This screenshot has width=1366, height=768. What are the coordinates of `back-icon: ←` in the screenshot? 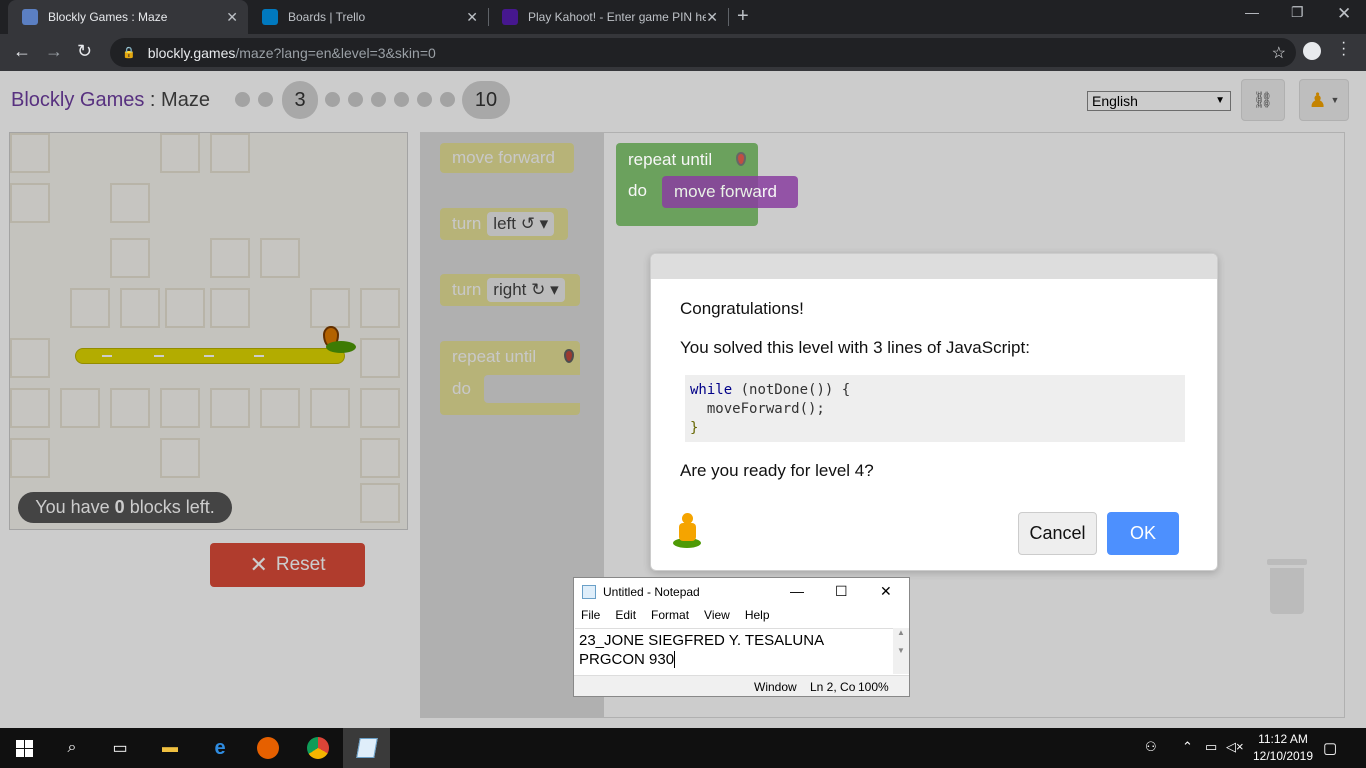 It's located at (22, 51).